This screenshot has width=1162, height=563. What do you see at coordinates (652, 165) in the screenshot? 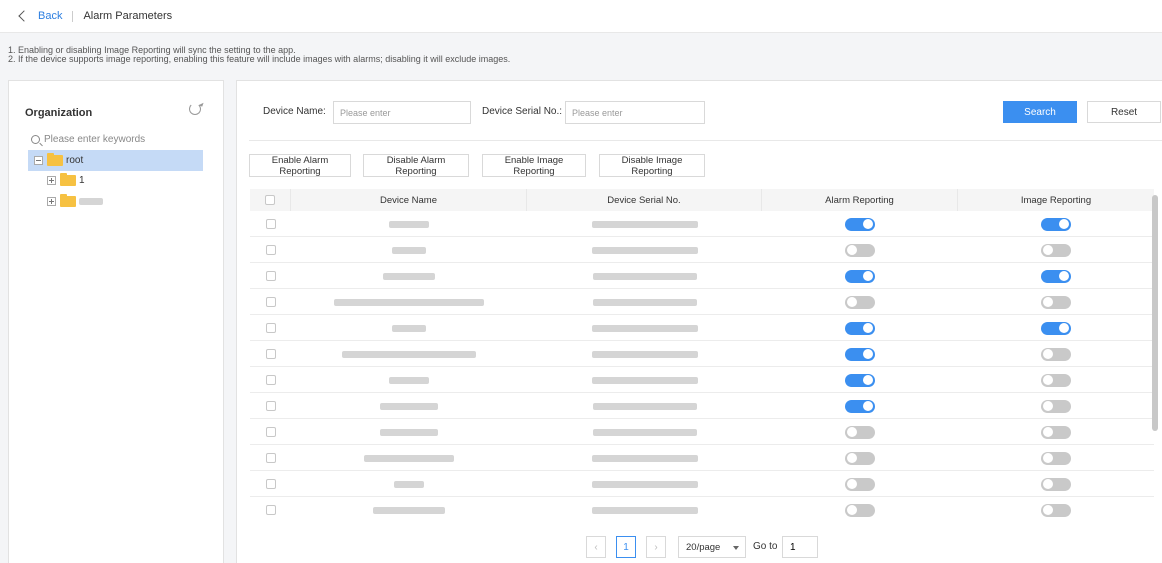
I see `disable-image-reporting-button: Disable Image Reporting` at bounding box center [652, 165].